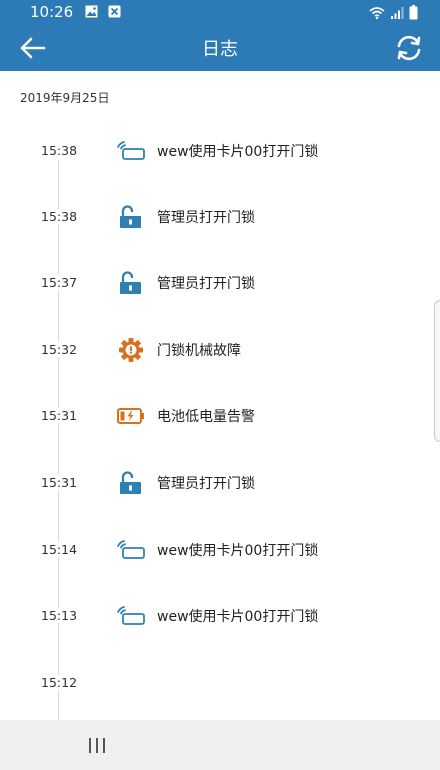 This screenshot has height=770, width=440. Describe the element at coordinates (58, 440) in the screenshot. I see `timeline-line` at that location.